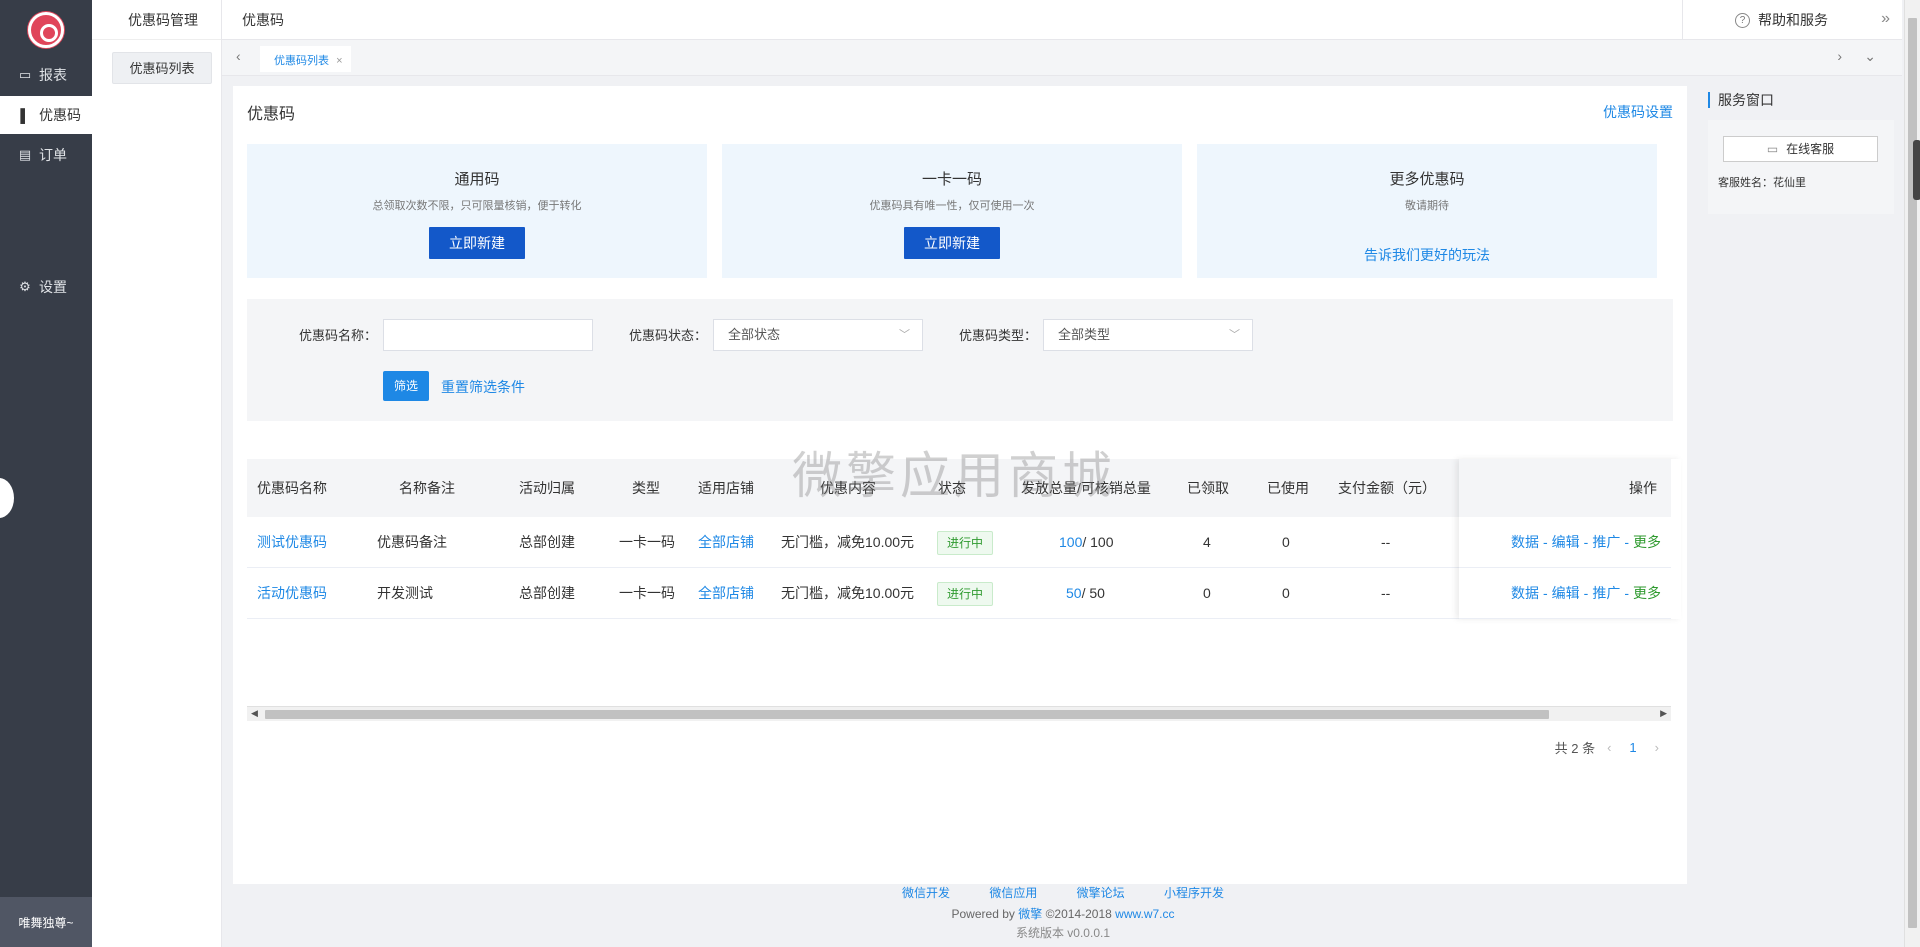 This screenshot has width=1920, height=947. I want to click on sidebar-item-label: 报表, so click(53, 75).